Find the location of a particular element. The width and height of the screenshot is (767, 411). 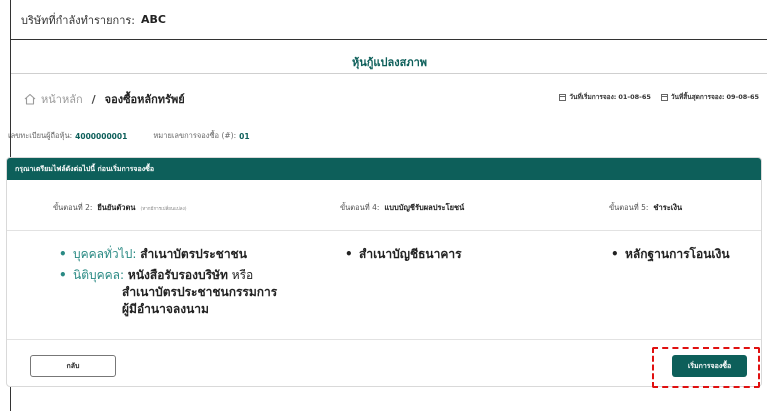

step-prefix: ขั้นตอนที่ 4: is located at coordinates (360, 207).